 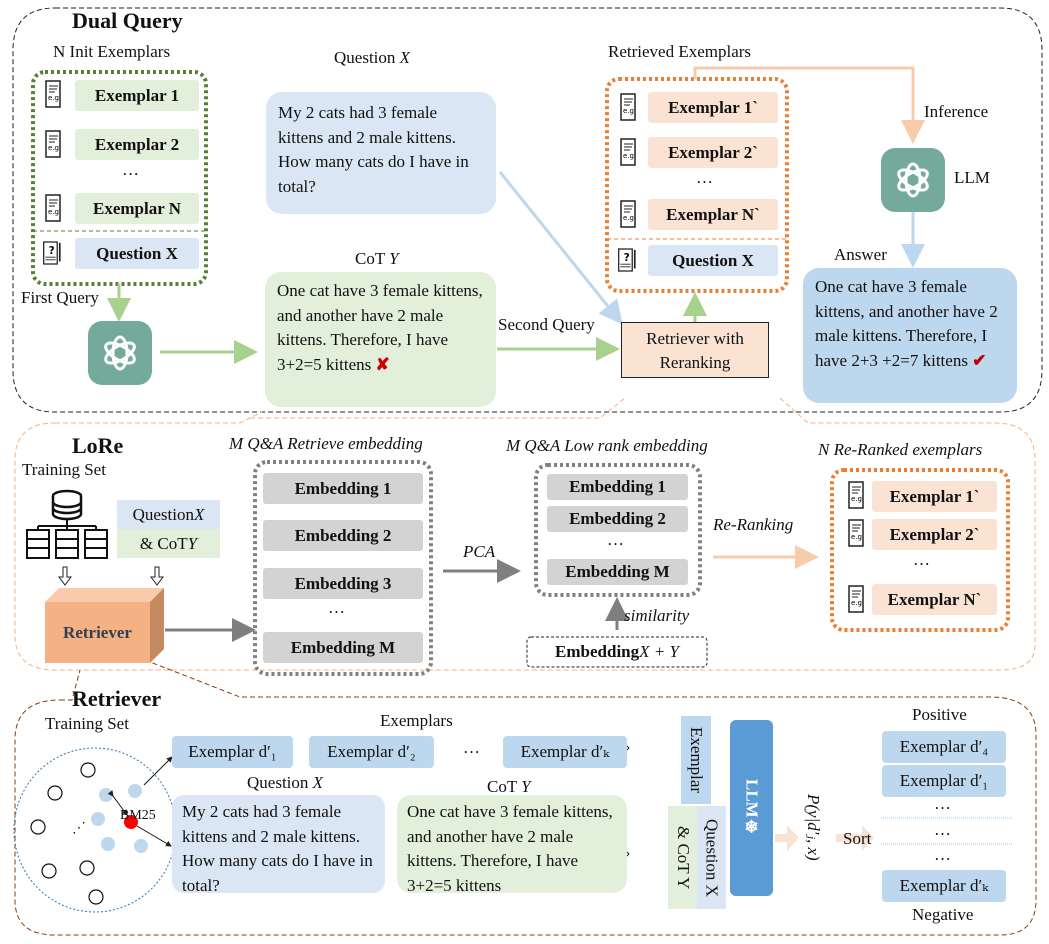 I want to click on r-cot-heading-text: CoT, so click(x=504, y=786).